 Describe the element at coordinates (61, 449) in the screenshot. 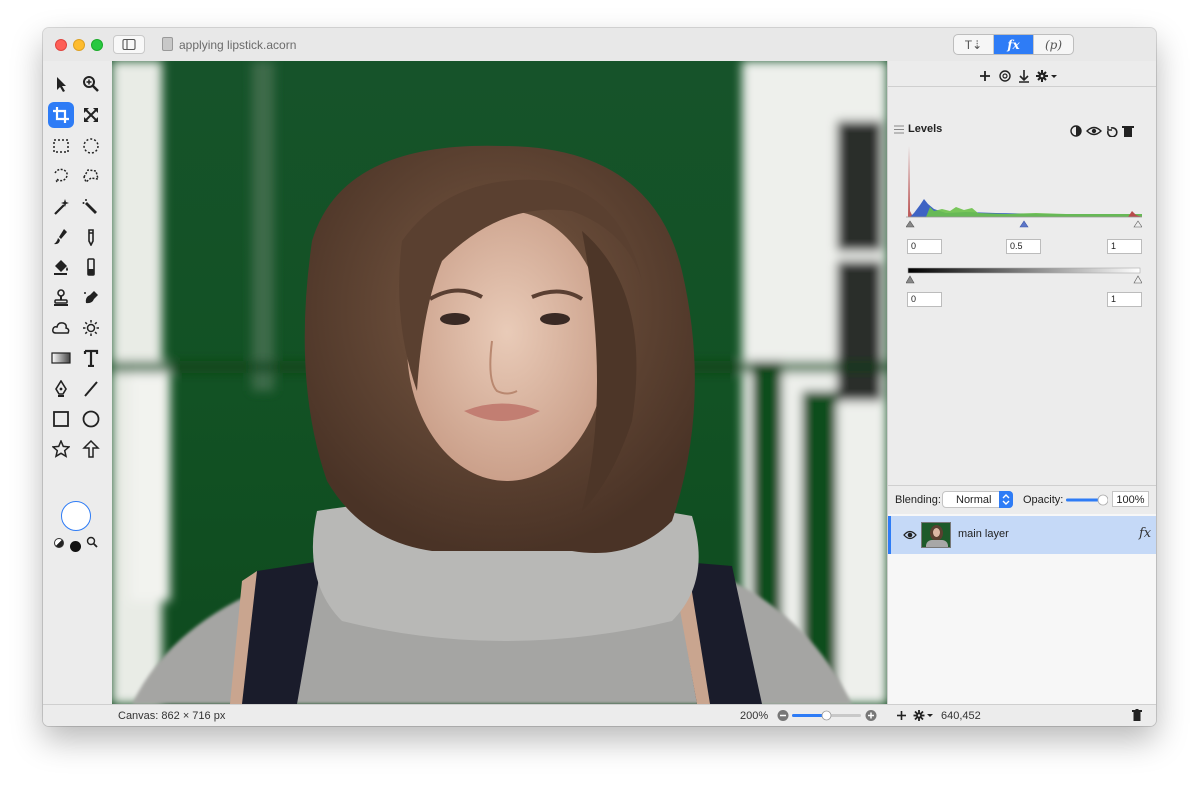

I see `star-tool` at that location.